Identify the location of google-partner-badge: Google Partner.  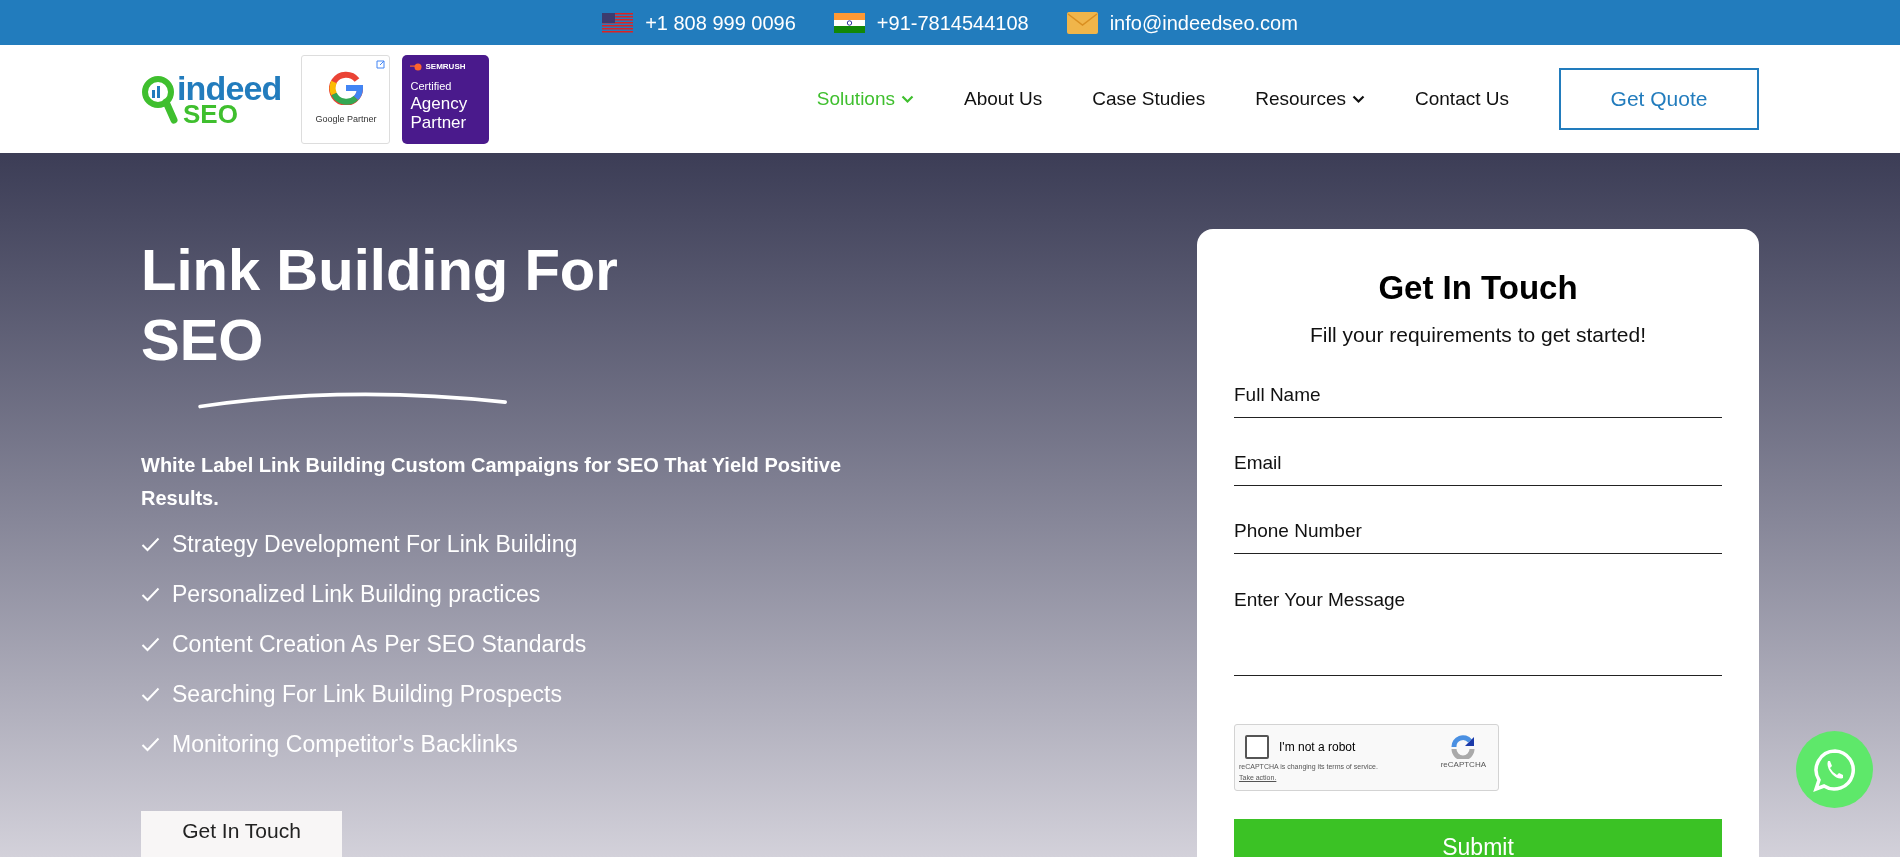
(346, 99).